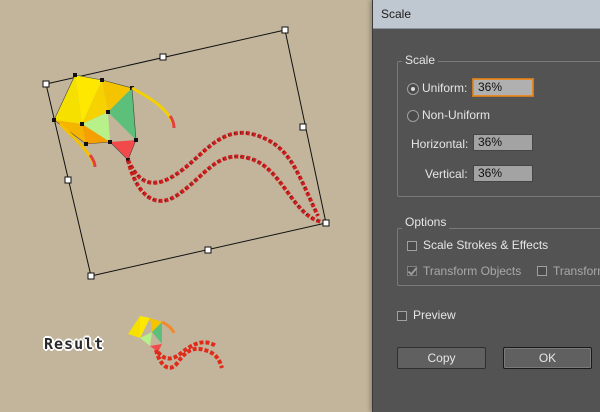 This screenshot has width=600, height=412. I want to click on horizontal-label: Horizontal:, so click(440, 144).